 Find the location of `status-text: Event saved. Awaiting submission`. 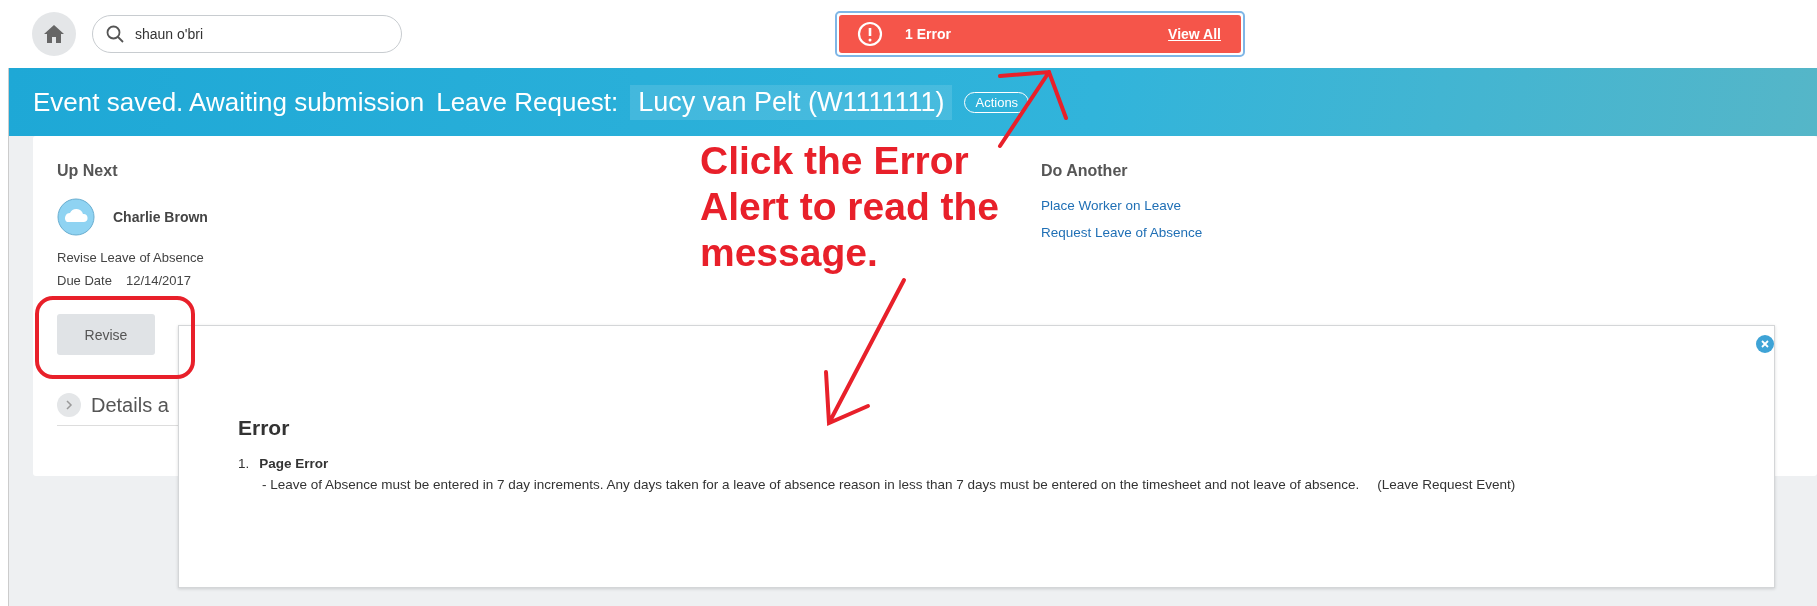

status-text: Event saved. Awaiting submission is located at coordinates (229, 102).